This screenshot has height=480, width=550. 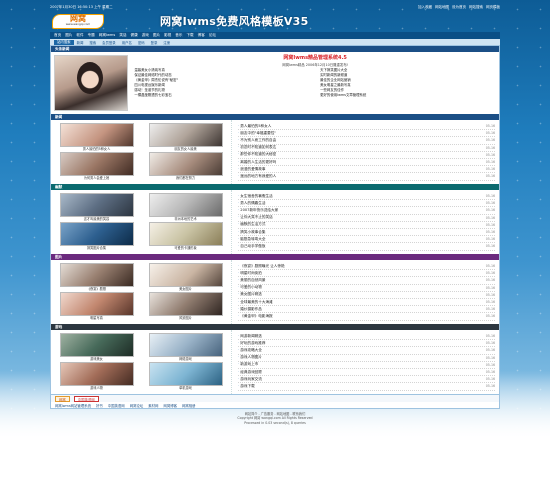 I want to click on list-item-title: 《夜宴》剧照曝光 让人惊艳, so click(x=261, y=266).